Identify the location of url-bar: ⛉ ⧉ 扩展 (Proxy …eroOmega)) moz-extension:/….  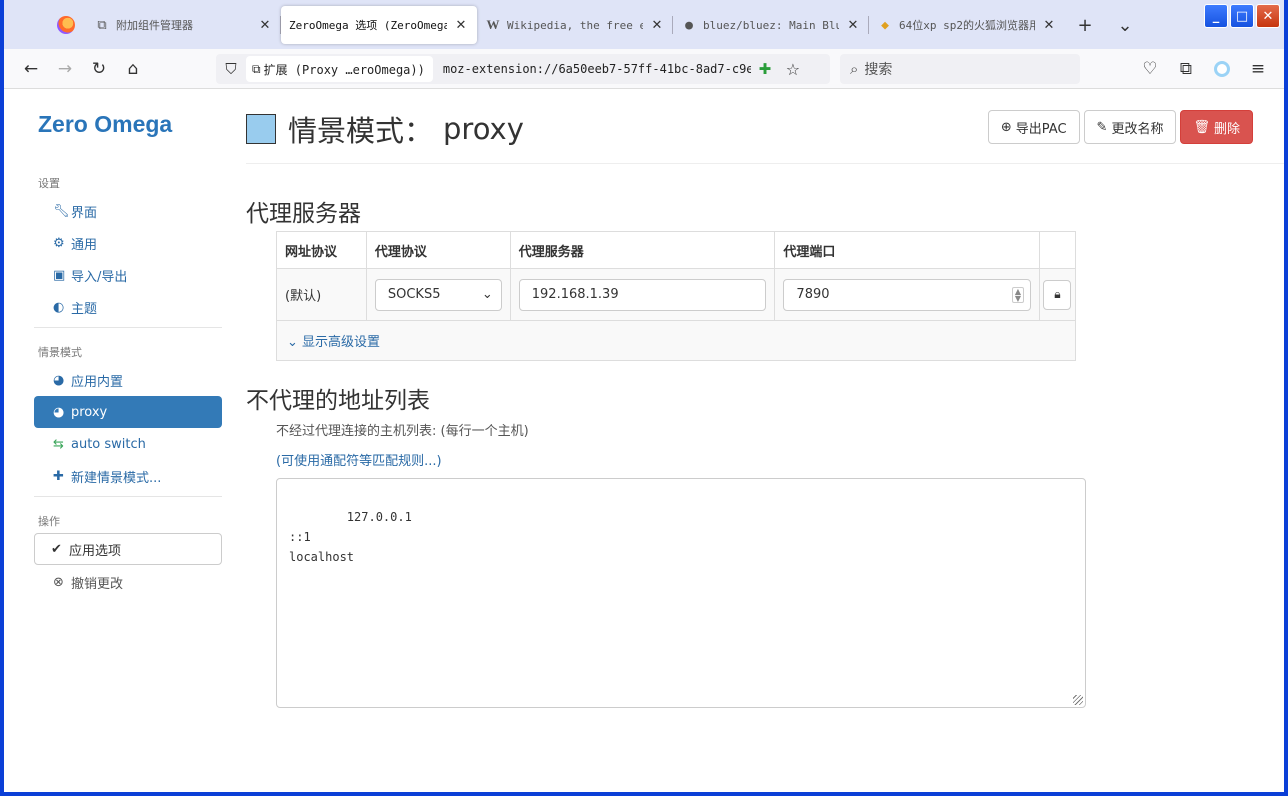
(523, 69).